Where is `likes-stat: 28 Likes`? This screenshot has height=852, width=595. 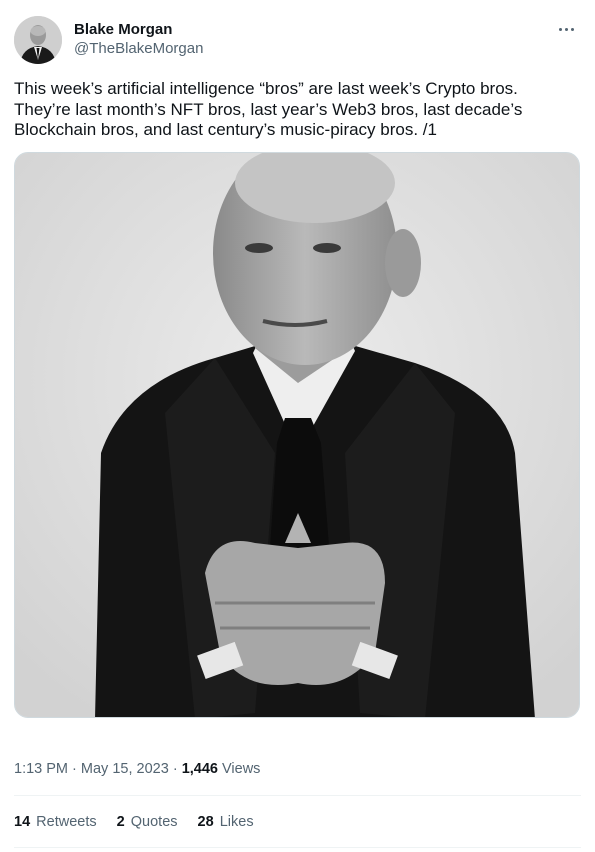 likes-stat: 28 Likes is located at coordinates (226, 822).